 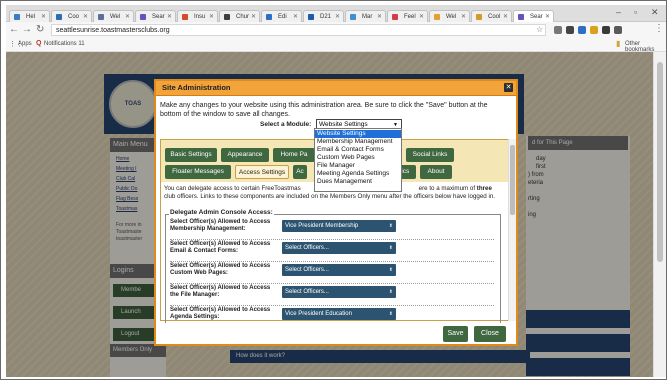 I want to click on url-field: seattlesunrise.toastmastersclubs.org, so click(x=298, y=30).